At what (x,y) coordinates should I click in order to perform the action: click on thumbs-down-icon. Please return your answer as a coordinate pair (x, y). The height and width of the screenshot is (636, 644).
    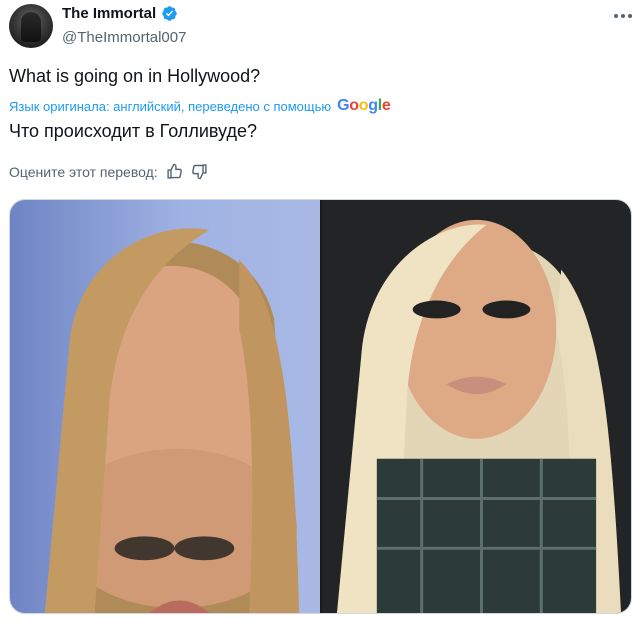
    Looking at the image, I should click on (199, 171).